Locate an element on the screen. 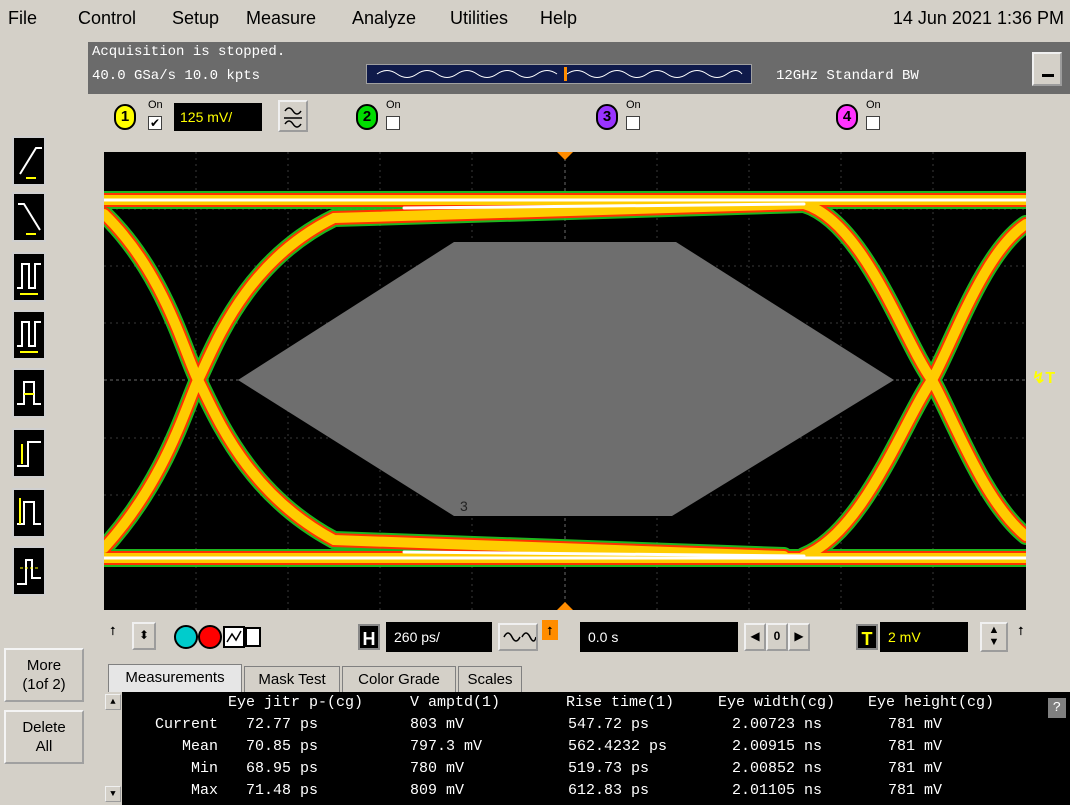 This screenshot has height=805, width=1070. delay-input: 0.0 s is located at coordinates (659, 637).